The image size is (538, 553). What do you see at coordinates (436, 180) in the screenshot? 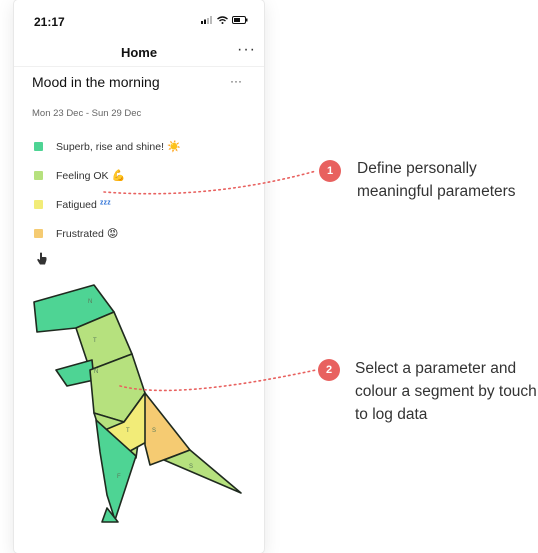
I see `callout-text: Define personally meaningful parameters` at bounding box center [436, 180].